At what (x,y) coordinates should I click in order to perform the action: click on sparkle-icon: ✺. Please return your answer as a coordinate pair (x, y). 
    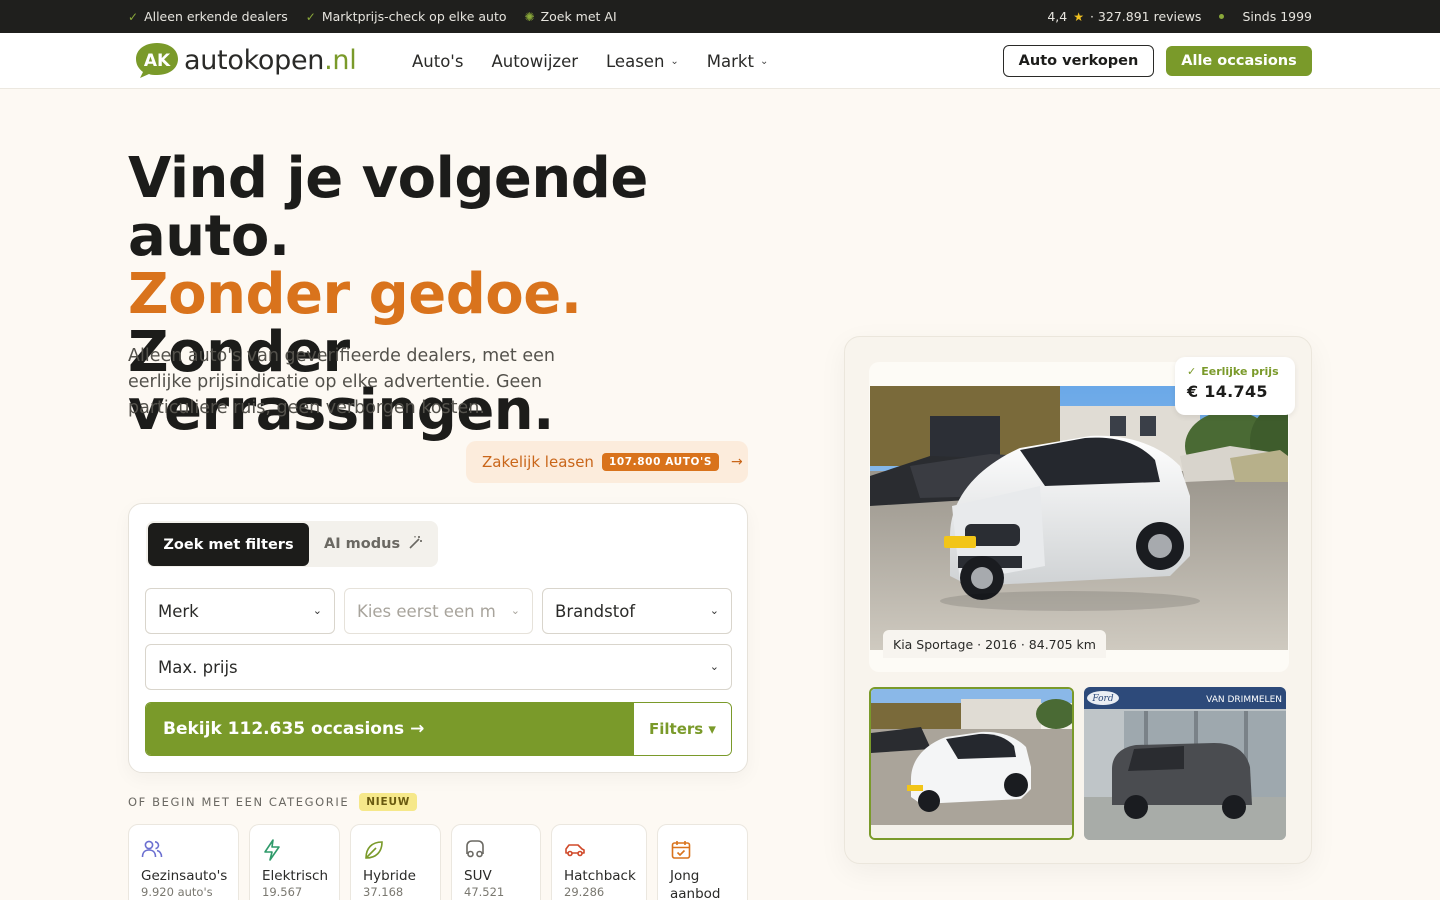
    Looking at the image, I should click on (529, 16).